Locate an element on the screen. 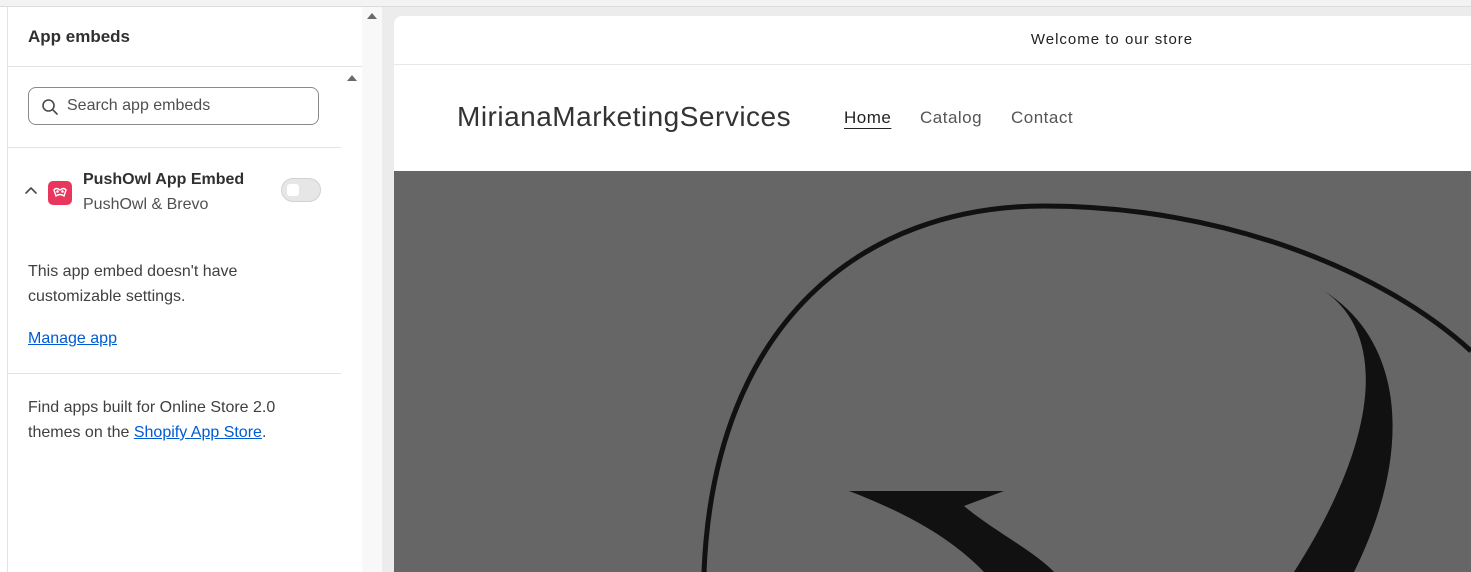 Image resolution: width=1471 pixels, height=572 pixels. store-brand: MirianaMarketingServices is located at coordinates (624, 117).